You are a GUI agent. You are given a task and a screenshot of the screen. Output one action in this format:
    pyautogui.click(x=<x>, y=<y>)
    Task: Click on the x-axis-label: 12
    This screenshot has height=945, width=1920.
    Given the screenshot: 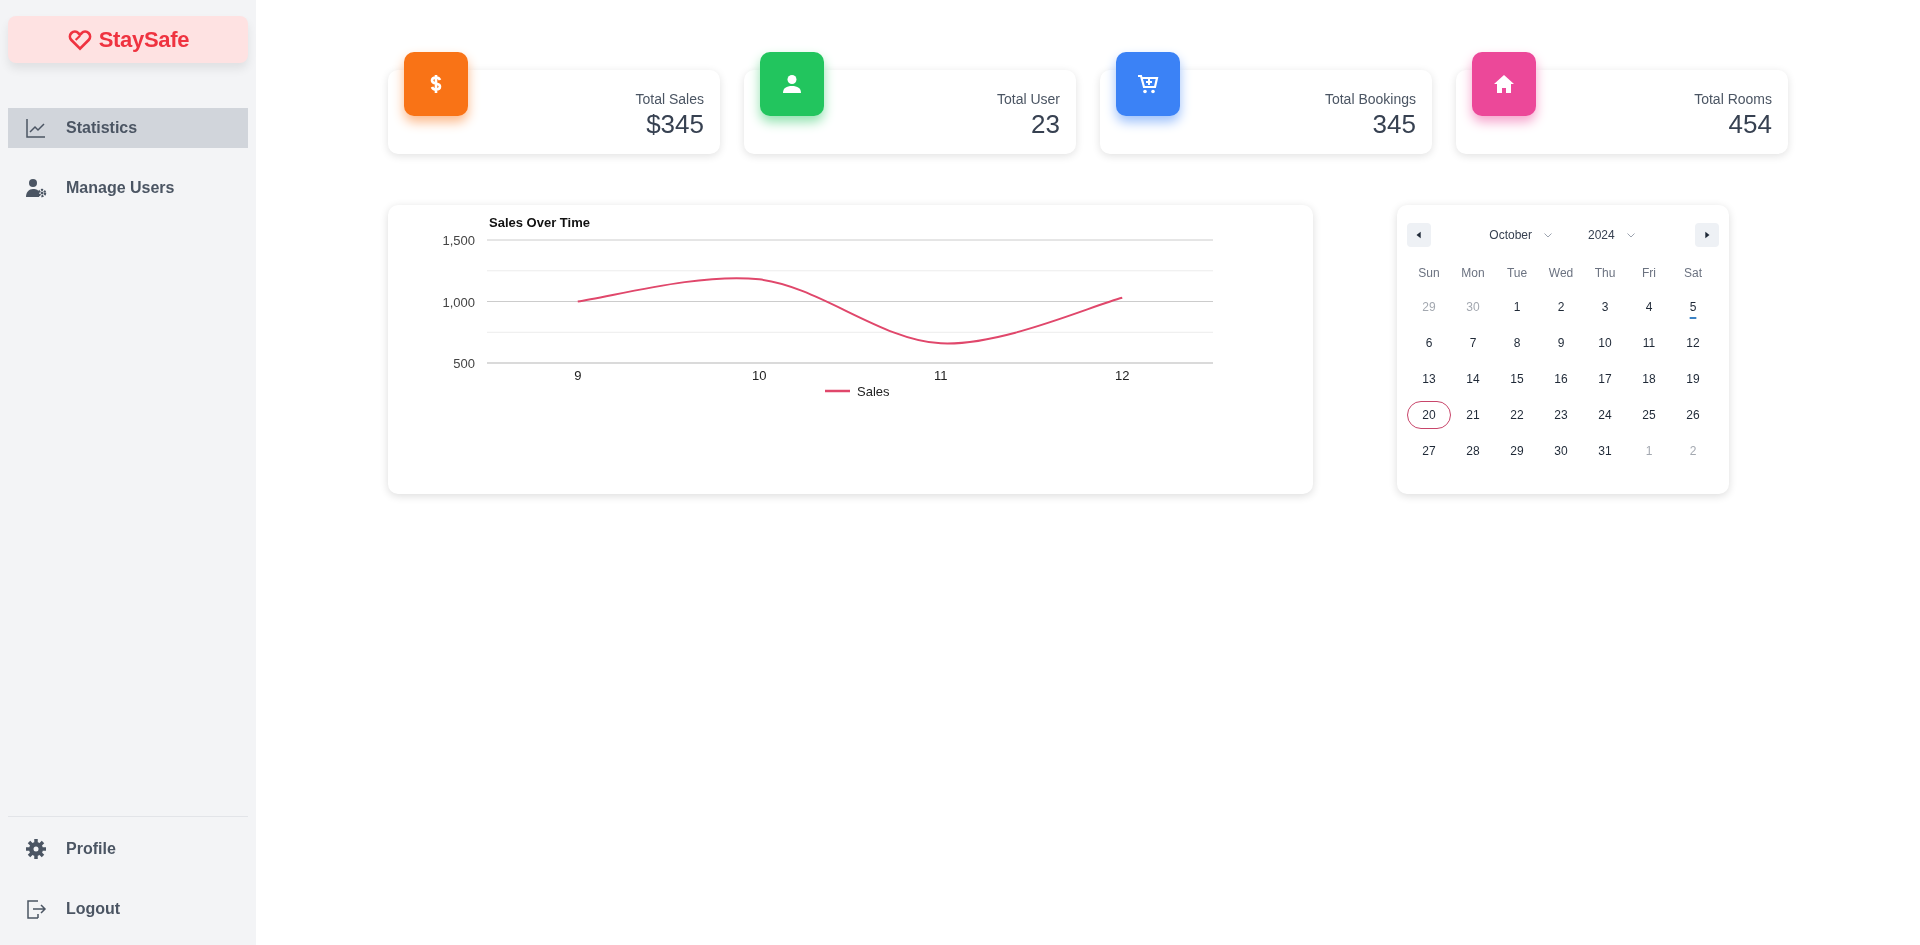 What is the action you would take?
    pyautogui.click(x=1122, y=375)
    